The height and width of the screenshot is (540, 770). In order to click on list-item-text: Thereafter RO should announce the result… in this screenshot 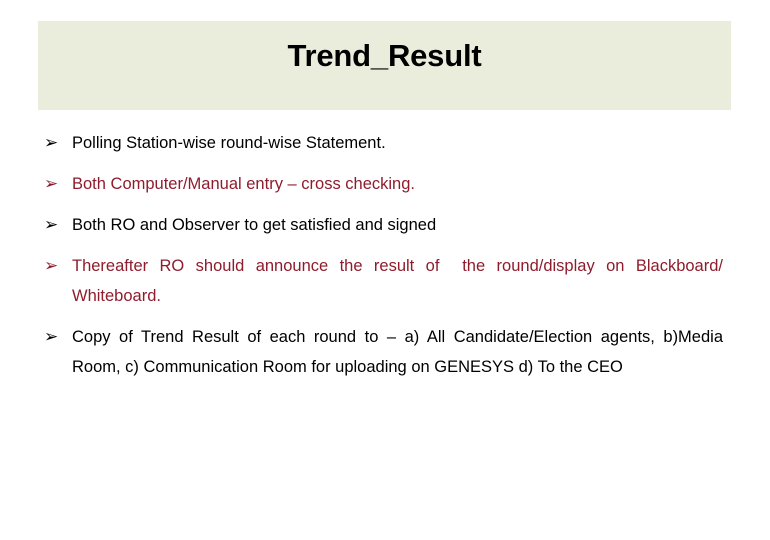, I will do `click(400, 281)`.